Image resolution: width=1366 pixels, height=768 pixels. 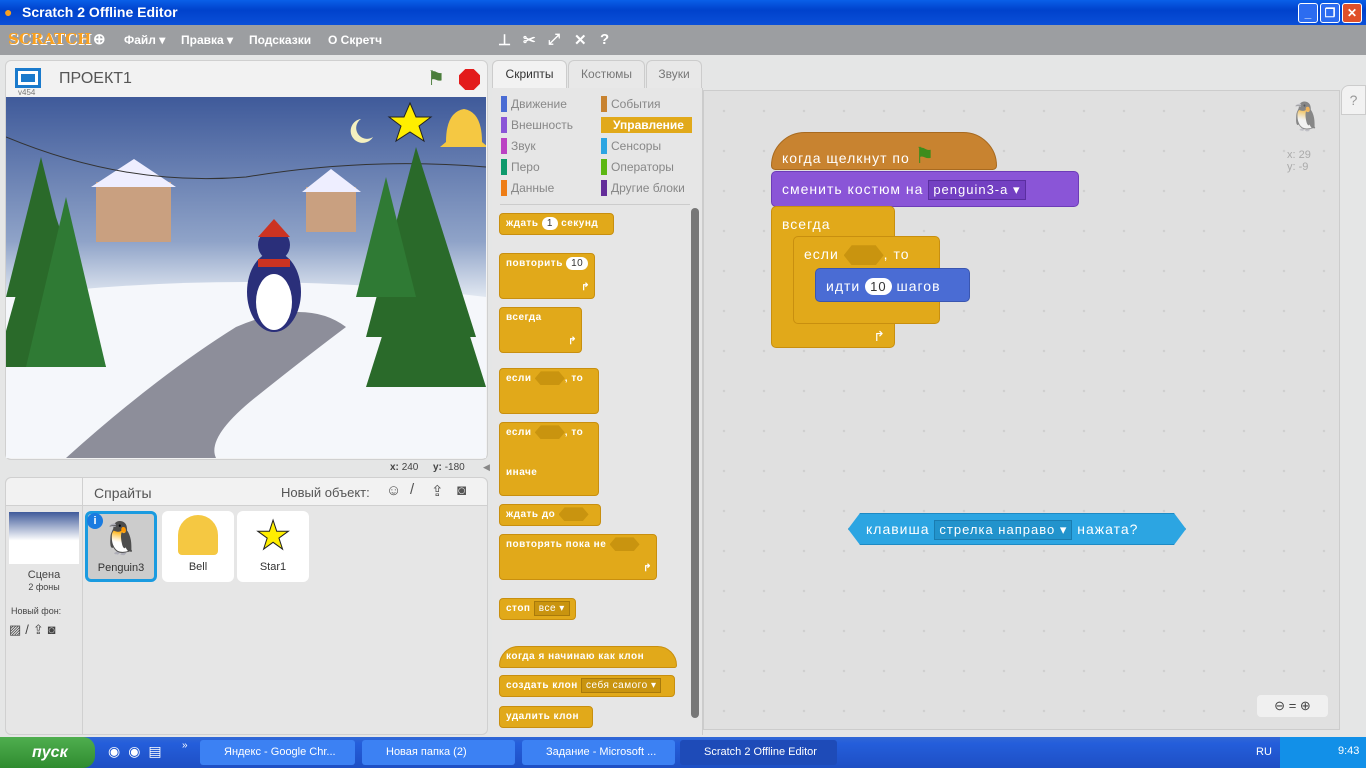 I want to click on block-stop: стоп все ▾, so click(x=537, y=609).